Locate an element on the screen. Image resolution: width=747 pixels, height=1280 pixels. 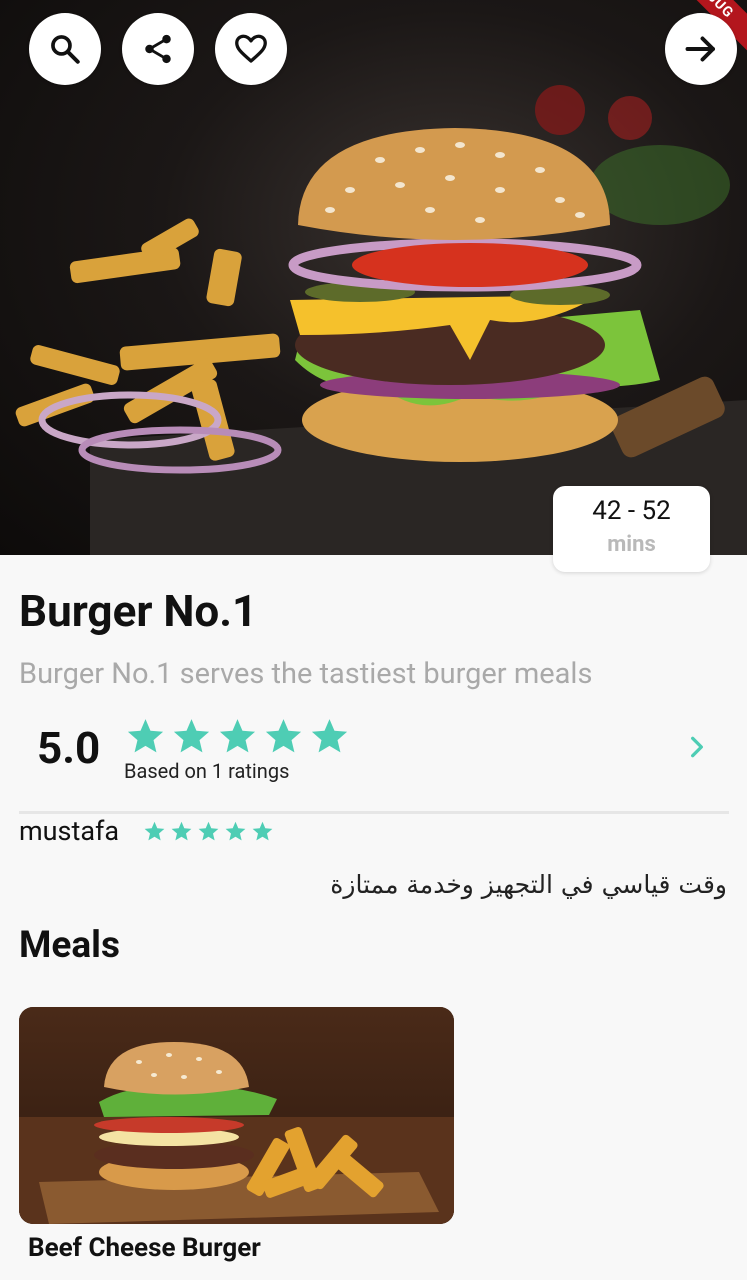
restaurant-title: Burger No.1 is located at coordinates (138, 611).